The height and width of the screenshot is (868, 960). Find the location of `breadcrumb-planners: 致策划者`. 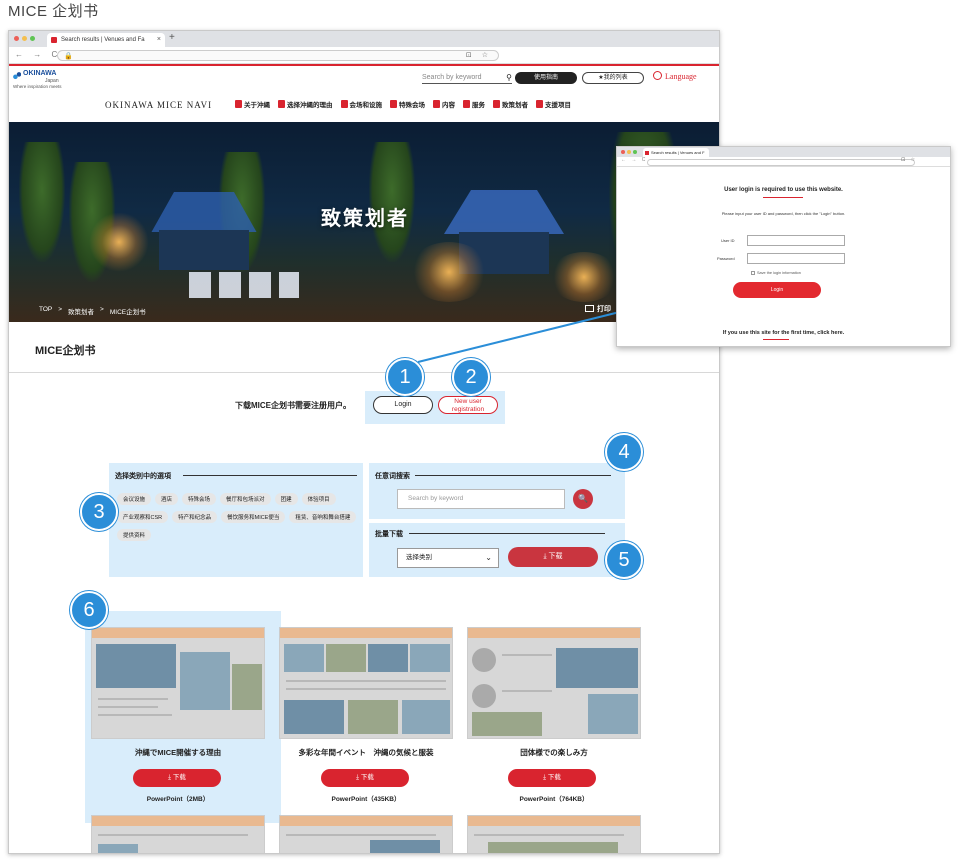

breadcrumb-planners: 致策划者 is located at coordinates (81, 311).